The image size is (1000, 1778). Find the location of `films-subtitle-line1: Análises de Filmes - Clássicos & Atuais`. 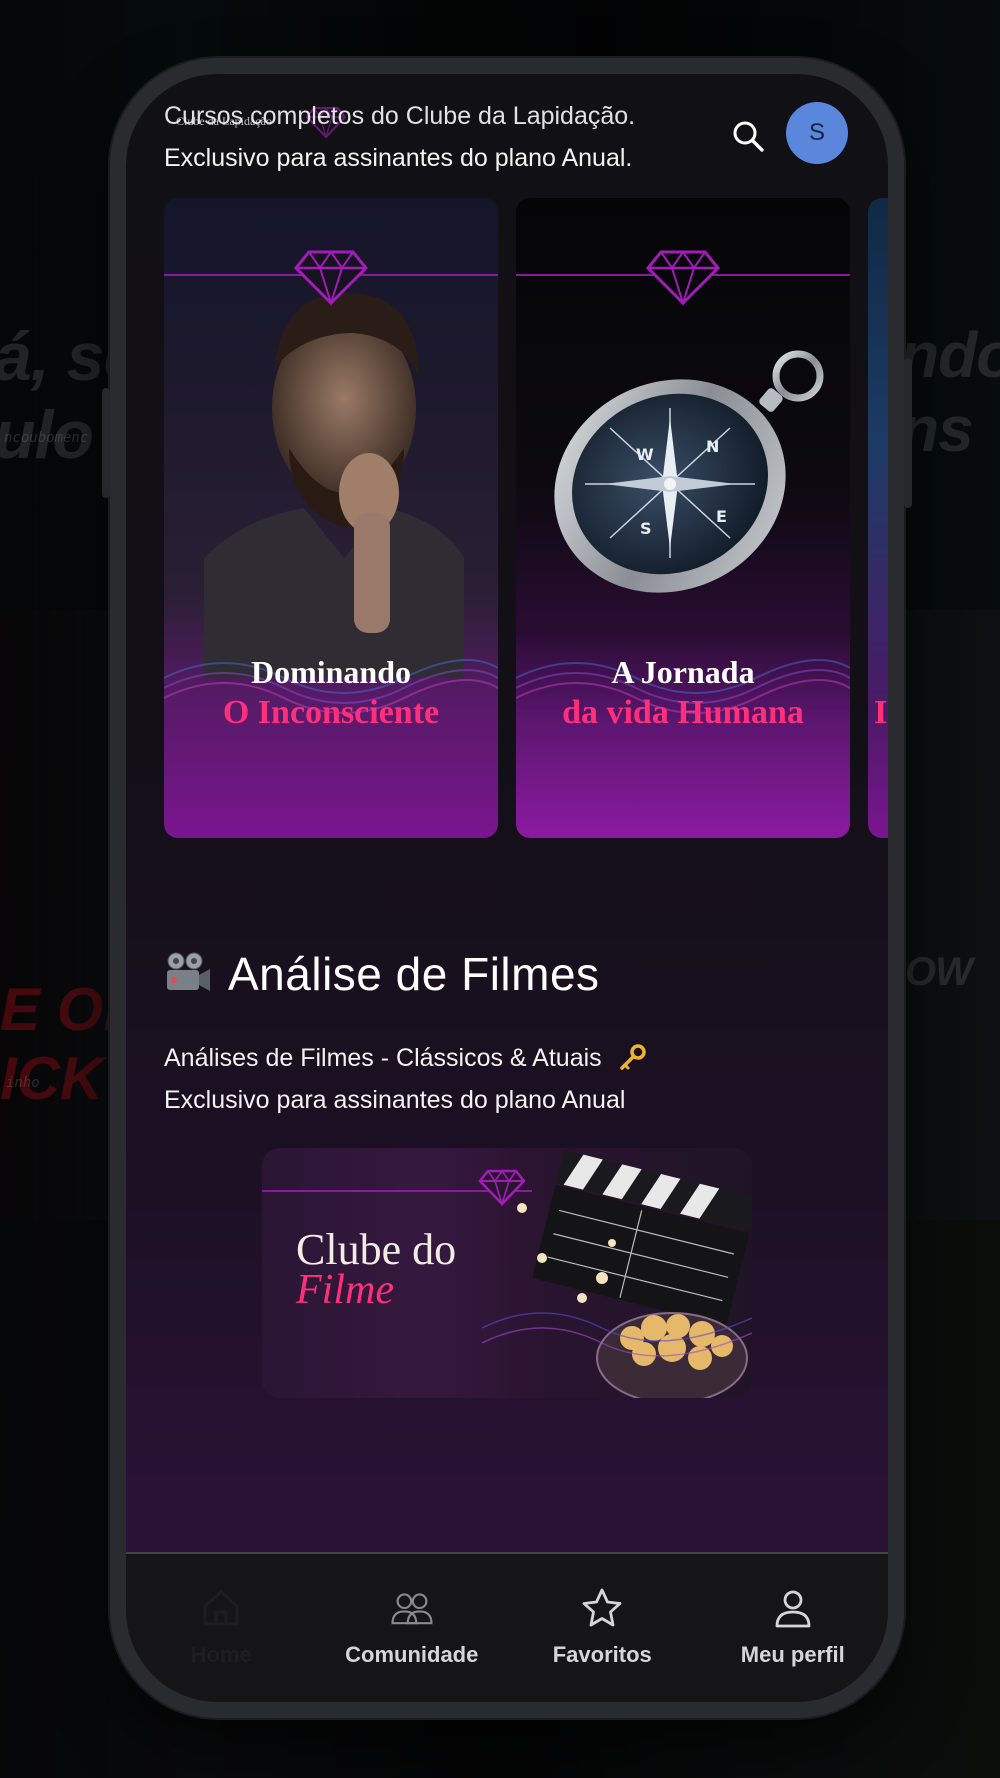

films-subtitle-line1: Análises de Filmes - Clássicos & Atuais is located at coordinates (405, 1058).